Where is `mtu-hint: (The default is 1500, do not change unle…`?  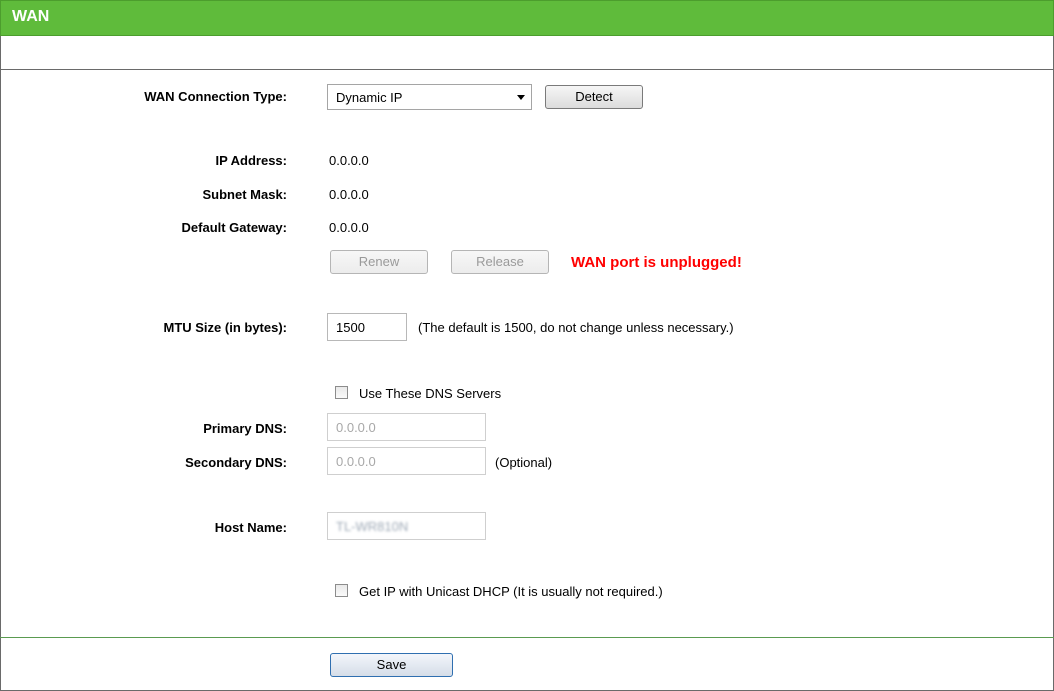 mtu-hint: (The default is 1500, do not change unle… is located at coordinates (576, 327).